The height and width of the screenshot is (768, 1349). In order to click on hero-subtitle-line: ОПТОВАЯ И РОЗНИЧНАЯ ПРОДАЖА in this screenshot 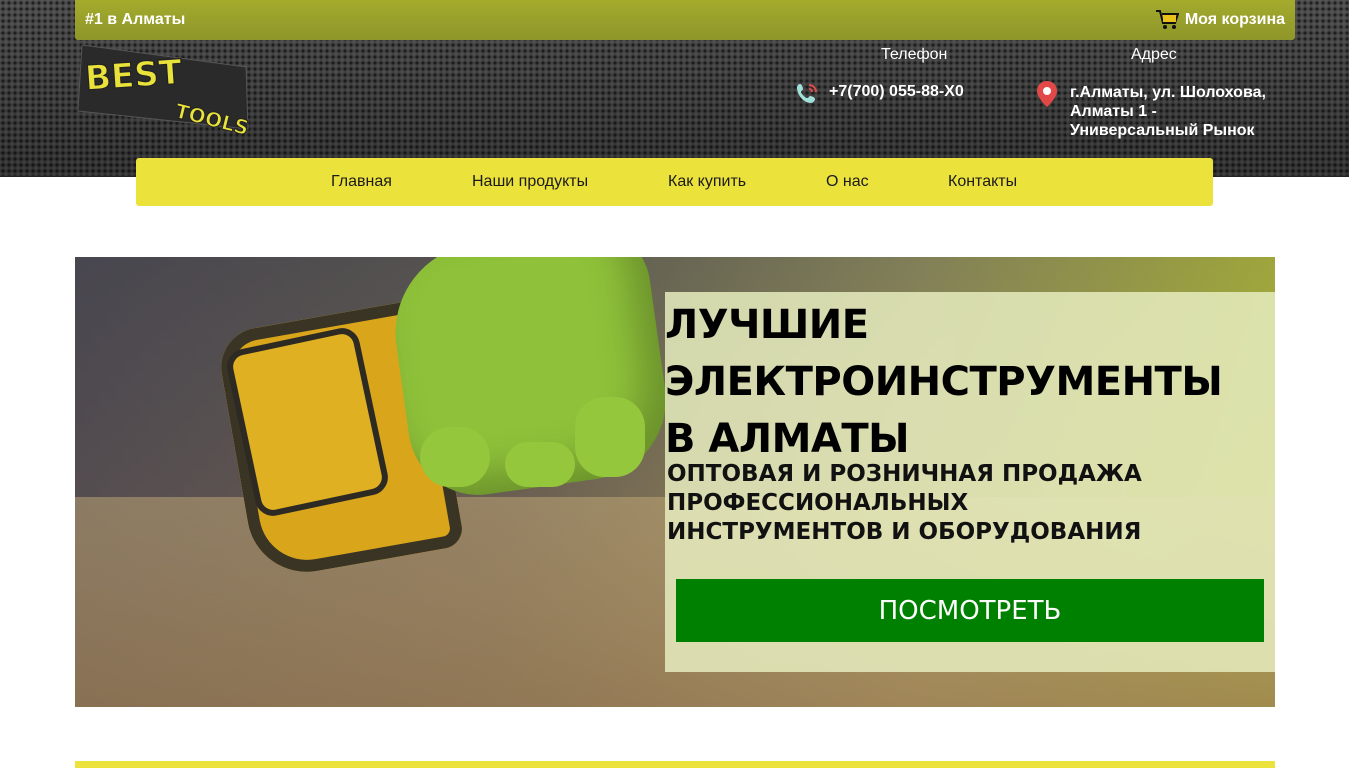, I will do `click(904, 474)`.